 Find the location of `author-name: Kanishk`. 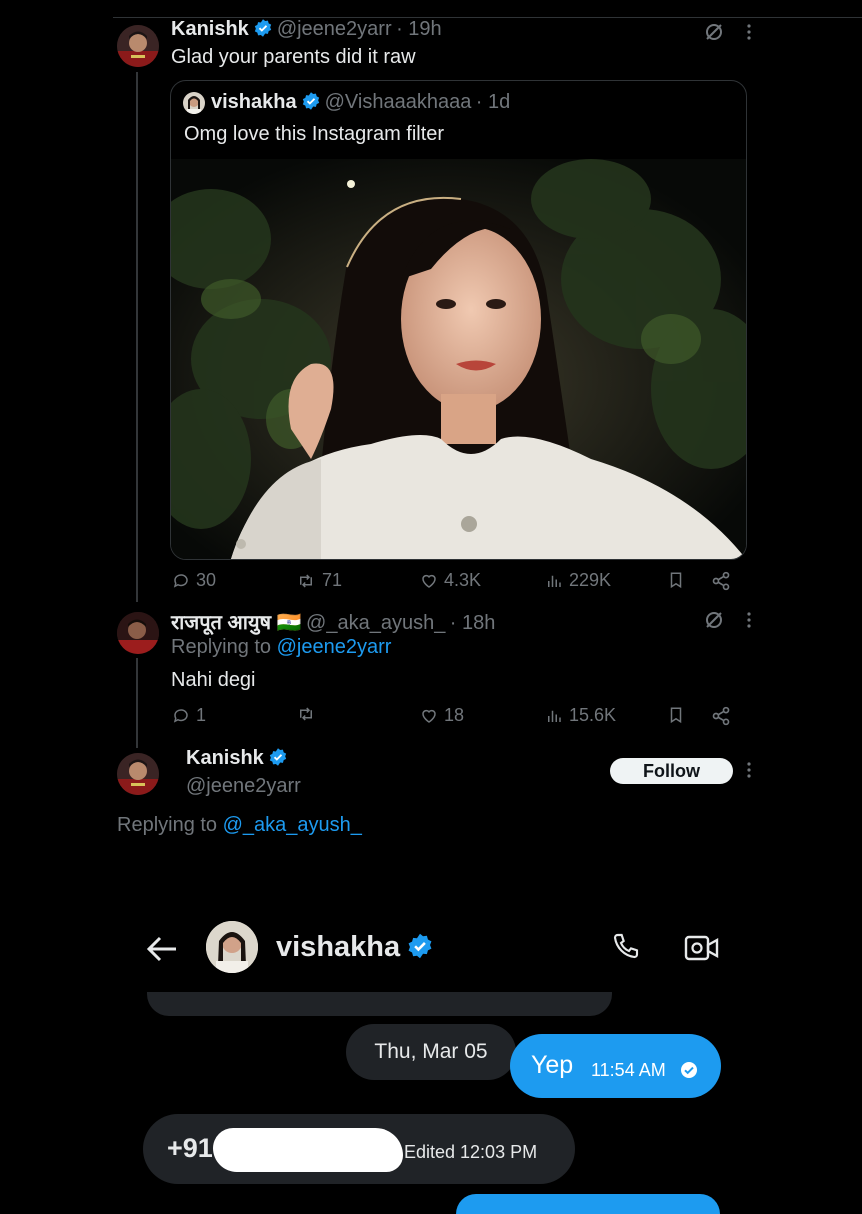

author-name: Kanishk is located at coordinates (210, 29).